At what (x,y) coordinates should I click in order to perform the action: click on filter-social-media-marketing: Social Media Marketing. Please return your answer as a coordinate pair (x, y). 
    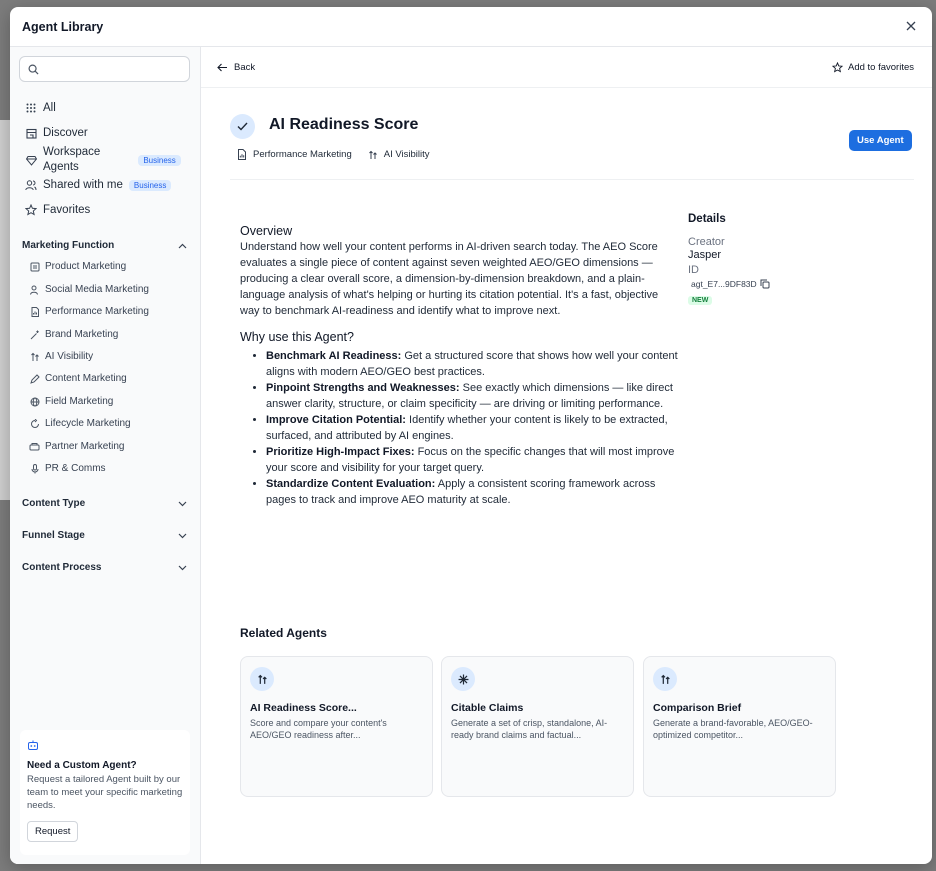
    Looking at the image, I should click on (89, 289).